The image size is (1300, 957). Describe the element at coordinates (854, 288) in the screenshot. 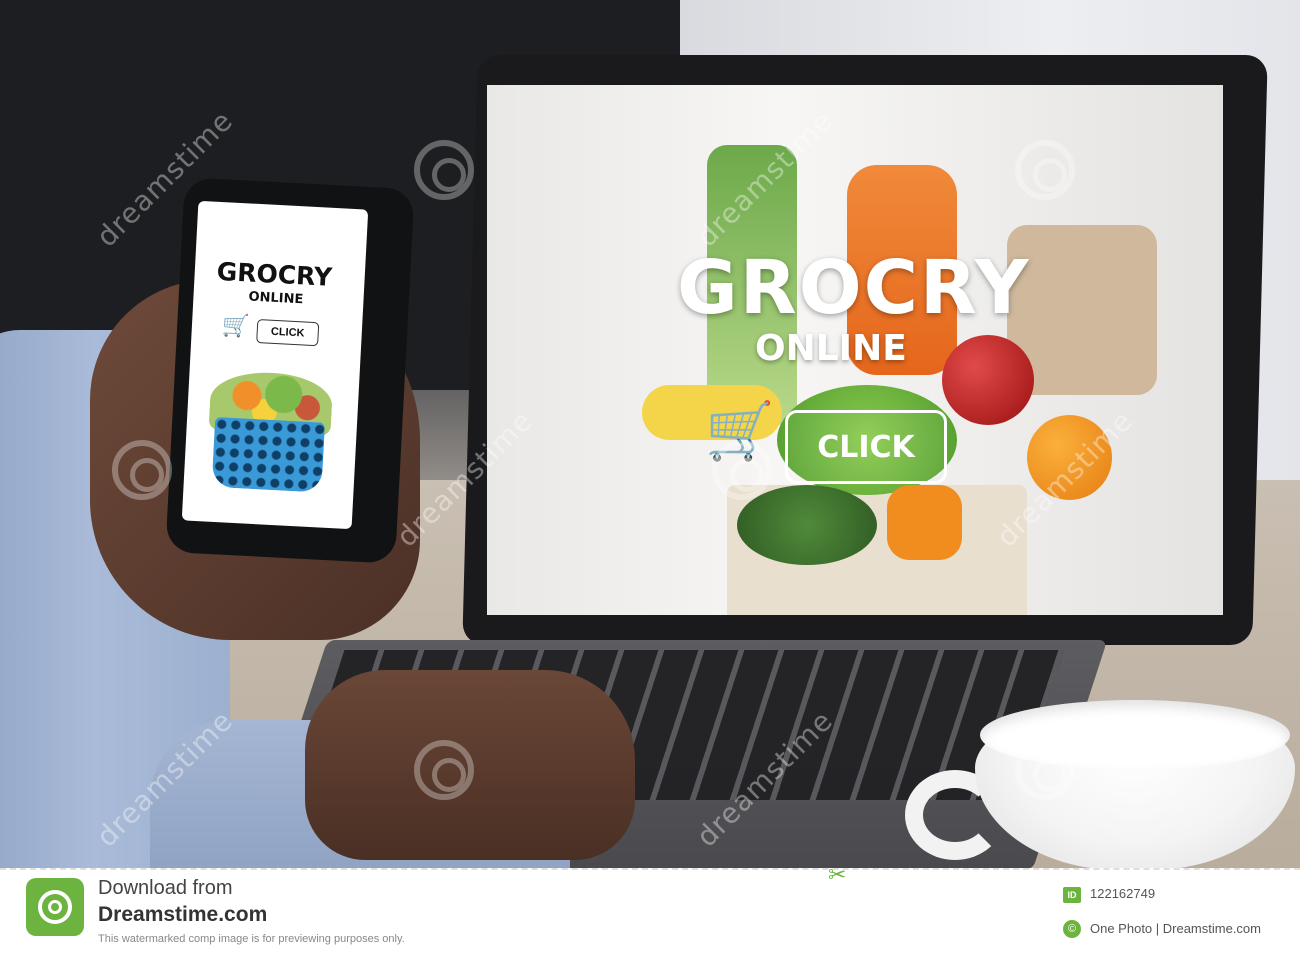

I see `screen-title: GROCRY` at that location.